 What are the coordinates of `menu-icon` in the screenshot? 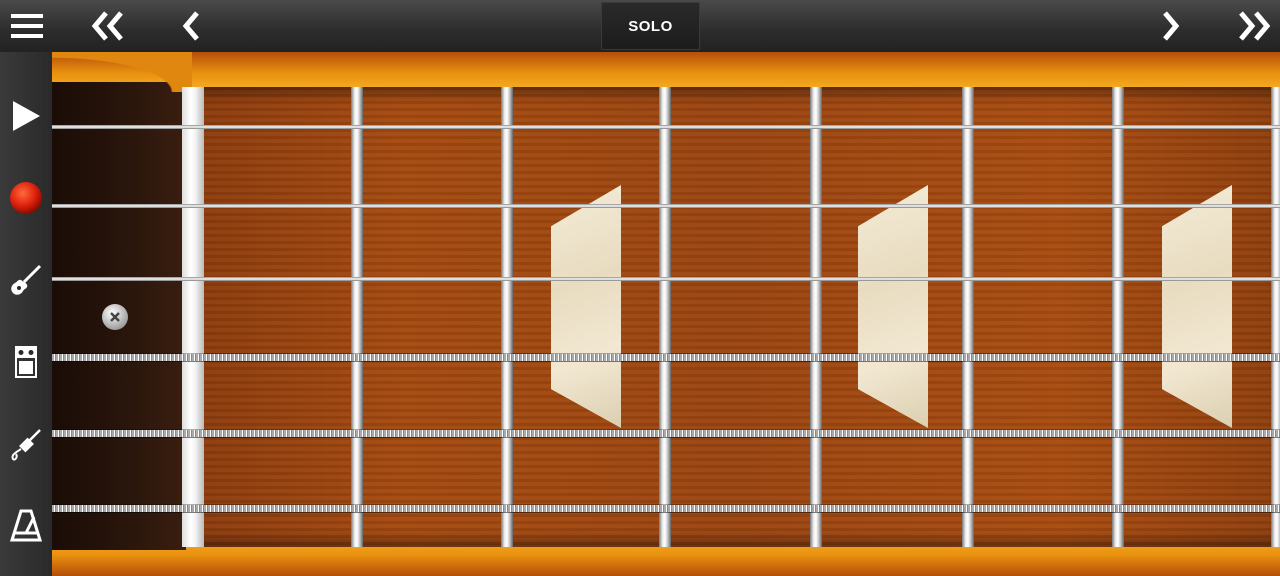 It's located at (27, 26).